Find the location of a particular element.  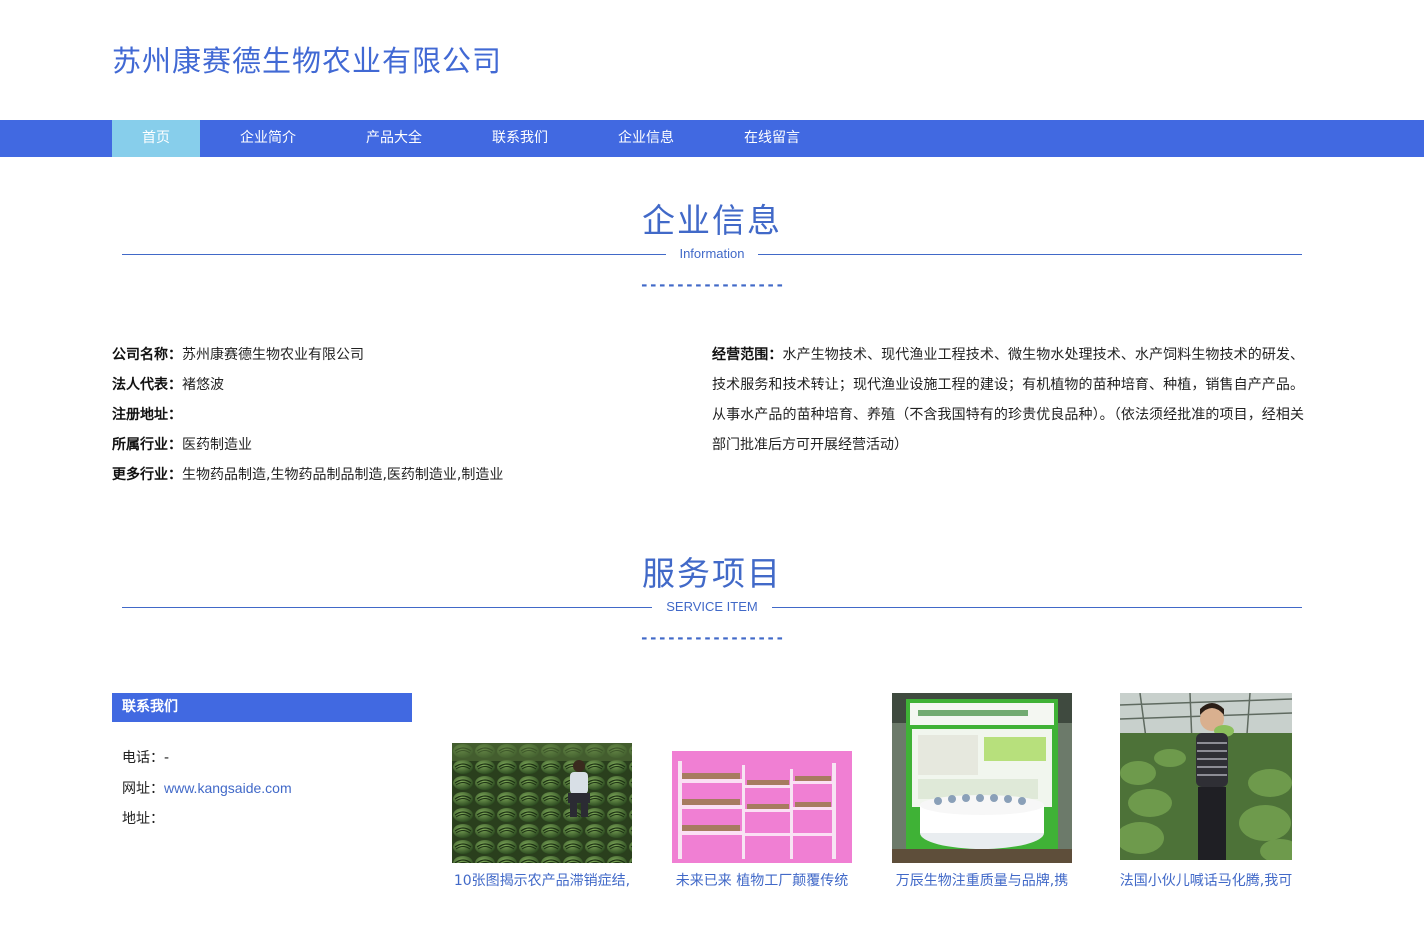

more-industry: 生物药品制造,生物药品制品制造,医药制造业,制造业 is located at coordinates (343, 475).